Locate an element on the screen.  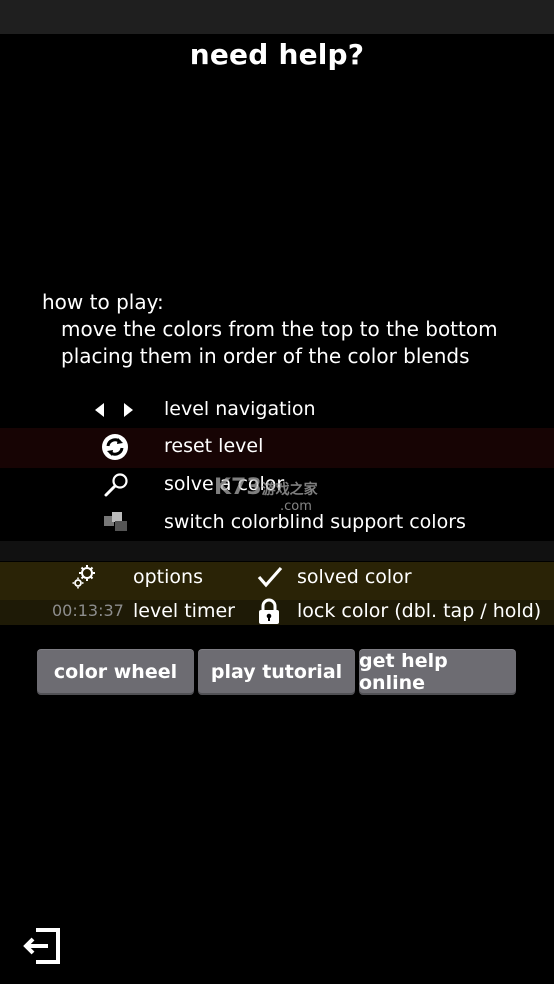
legend-band-dark is located at coordinates (277, 551).